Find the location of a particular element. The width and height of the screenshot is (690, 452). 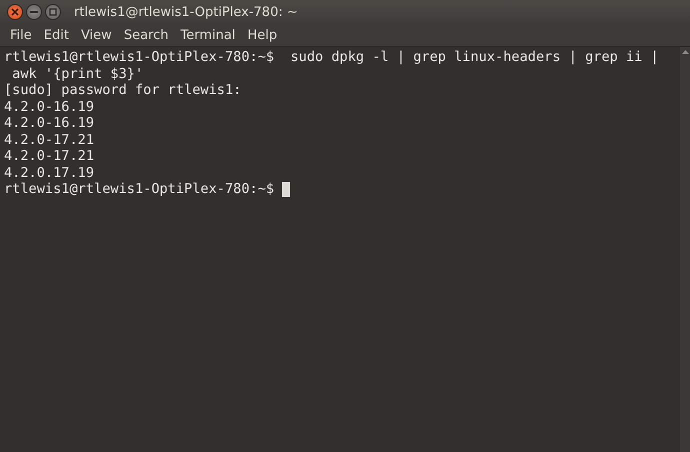

terminal-prompt: rtlewis1@rtlewis1-OptiPlex-780:~$ is located at coordinates (140, 189).